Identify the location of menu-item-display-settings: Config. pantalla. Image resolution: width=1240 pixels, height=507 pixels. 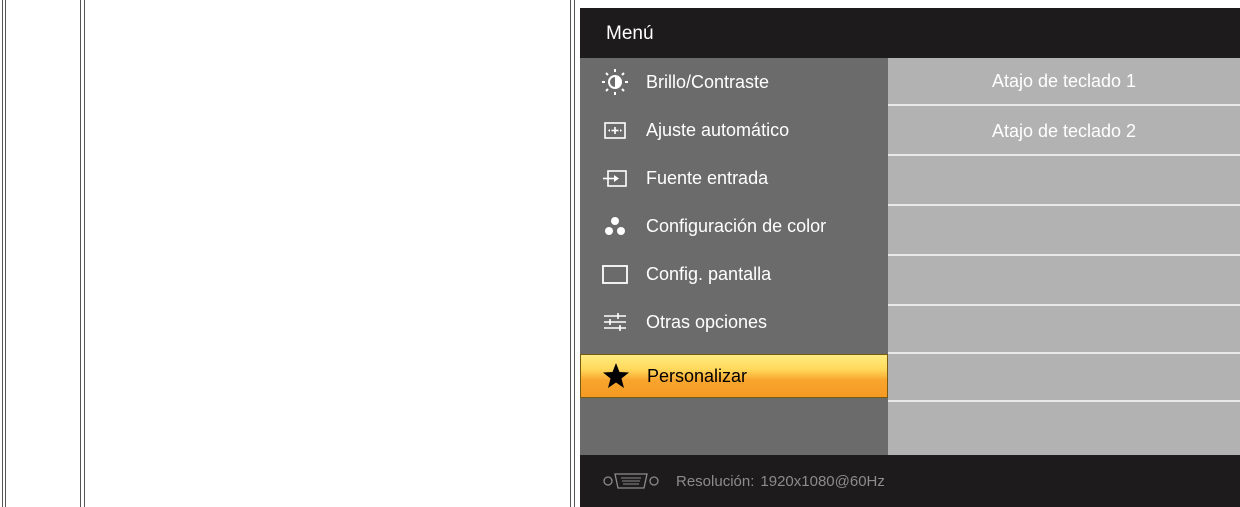
(734, 274).